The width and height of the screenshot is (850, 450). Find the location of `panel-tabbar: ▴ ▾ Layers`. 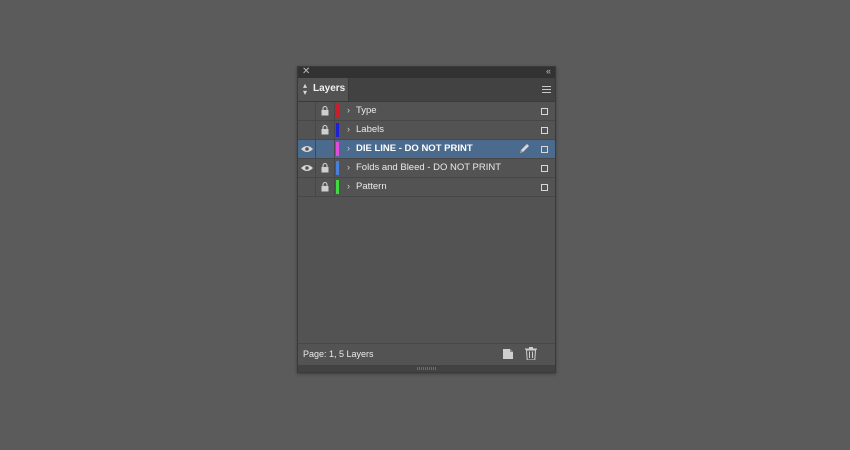

panel-tabbar: ▴ ▾ Layers is located at coordinates (426, 90).